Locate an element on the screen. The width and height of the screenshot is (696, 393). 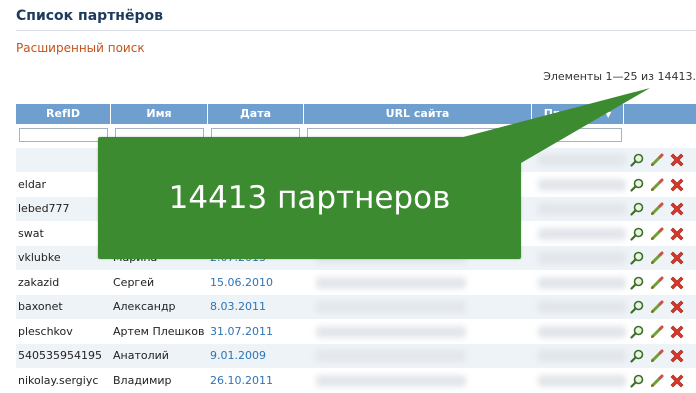
overlay-callout-text: 14413 партнеров is located at coordinates (309, 198).